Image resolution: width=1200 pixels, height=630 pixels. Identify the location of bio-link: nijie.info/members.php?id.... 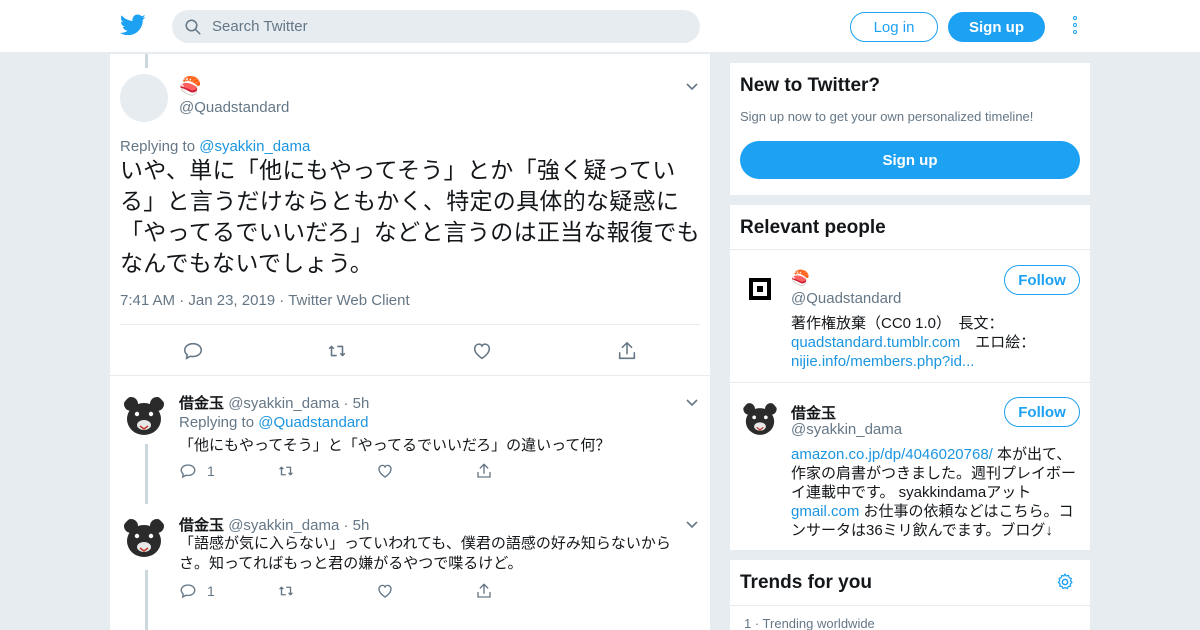
(882, 361).